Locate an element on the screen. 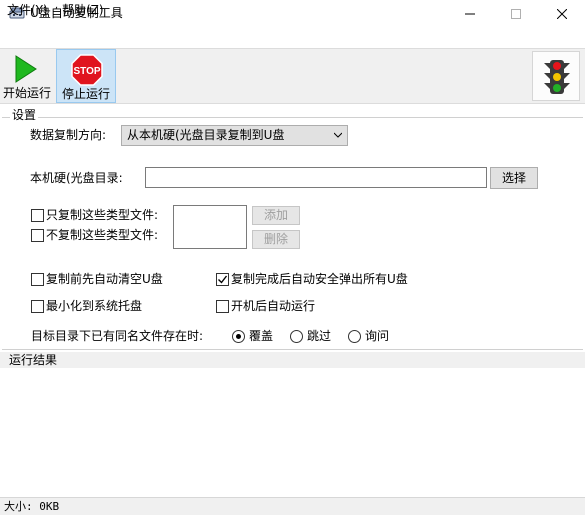  path-input is located at coordinates (316, 177).